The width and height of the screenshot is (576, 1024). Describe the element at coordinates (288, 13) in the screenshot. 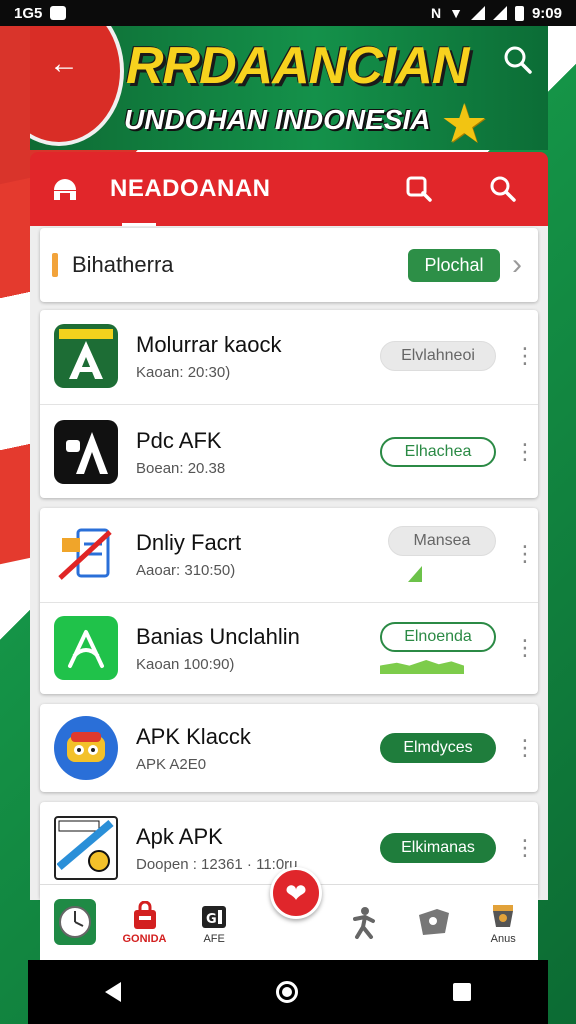

I see `status-bar: 1G5 N ▼ 9:09` at that location.